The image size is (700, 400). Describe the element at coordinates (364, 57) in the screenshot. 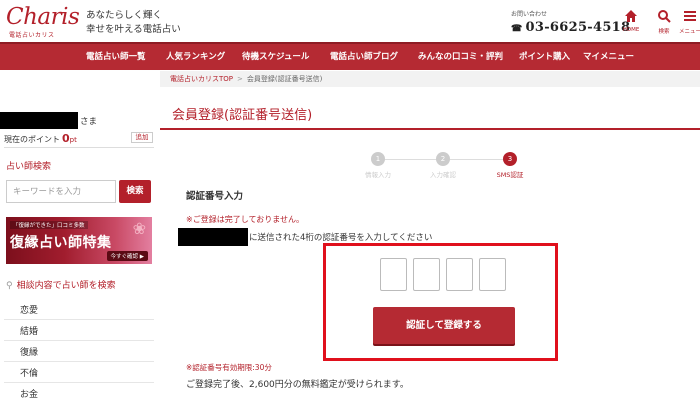

I see `nav-item-blog: 電話占い師ブログ` at that location.